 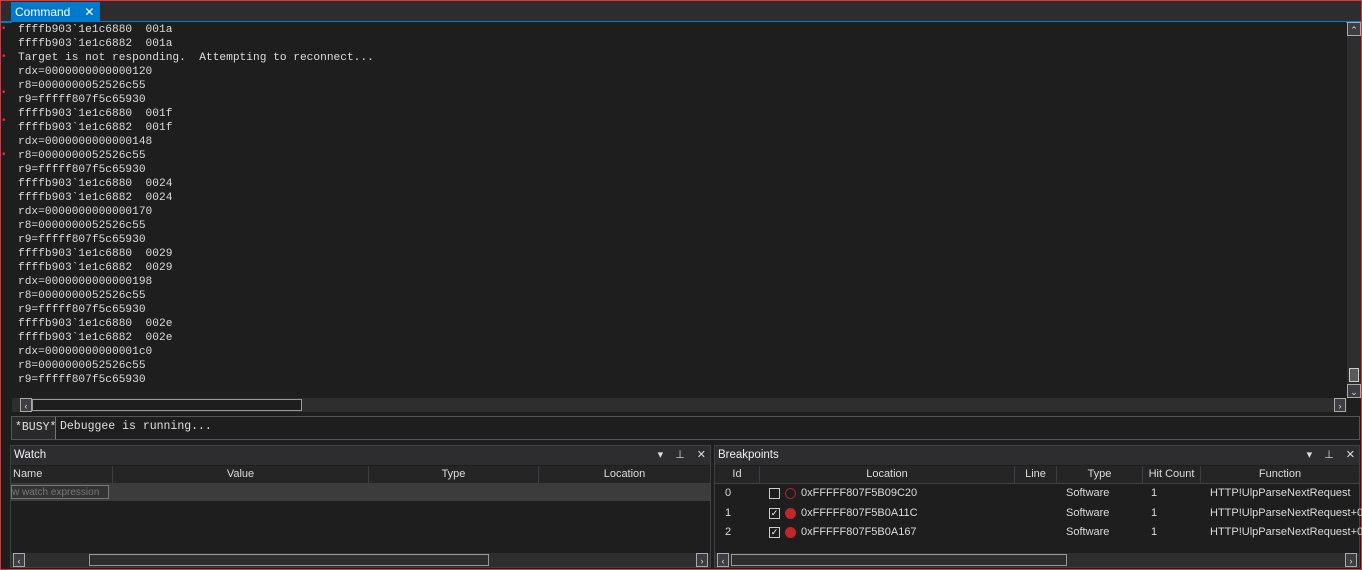 What do you see at coordinates (43, 11) in the screenshot?
I see `tab-command-label: Command` at bounding box center [43, 11].